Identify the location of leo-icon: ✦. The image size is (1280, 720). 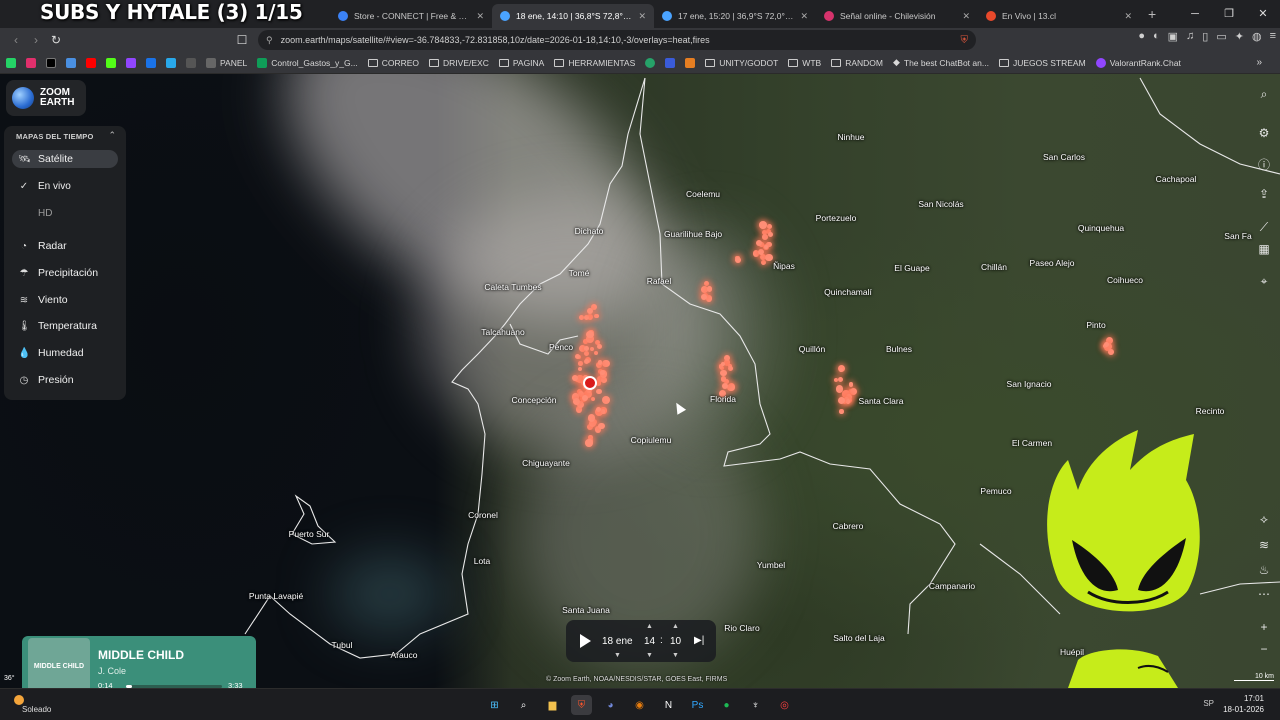
(1239, 36).